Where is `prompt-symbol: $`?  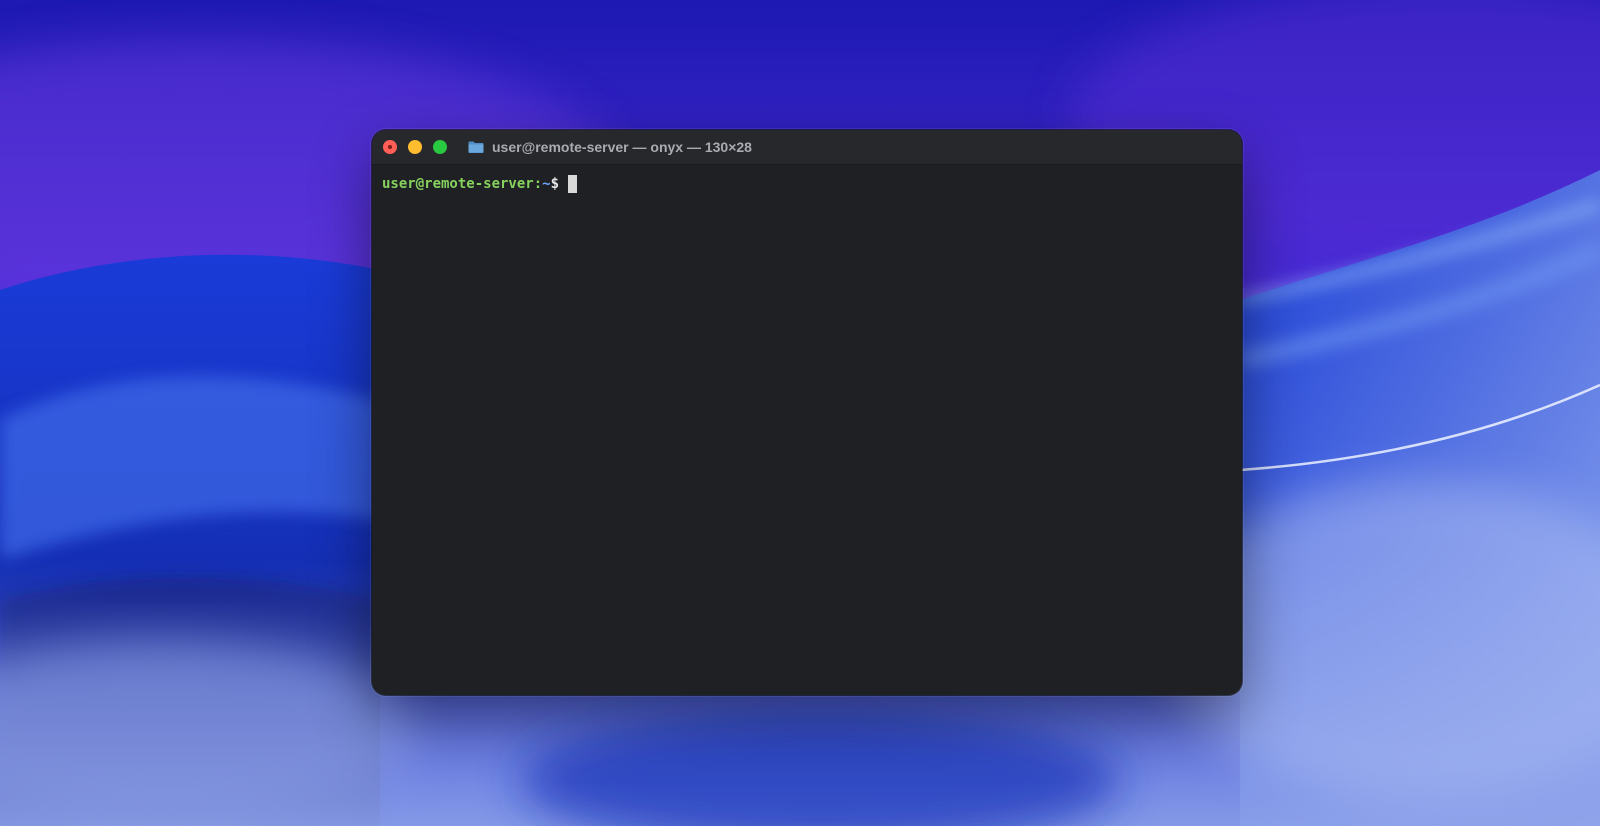
prompt-symbol: $ is located at coordinates (555, 184).